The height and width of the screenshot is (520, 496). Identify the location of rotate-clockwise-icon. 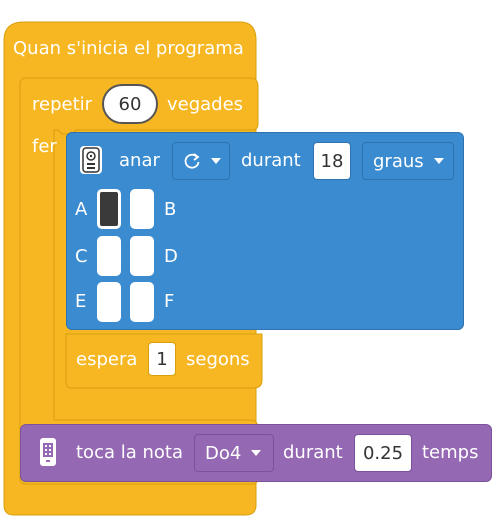
(192, 161).